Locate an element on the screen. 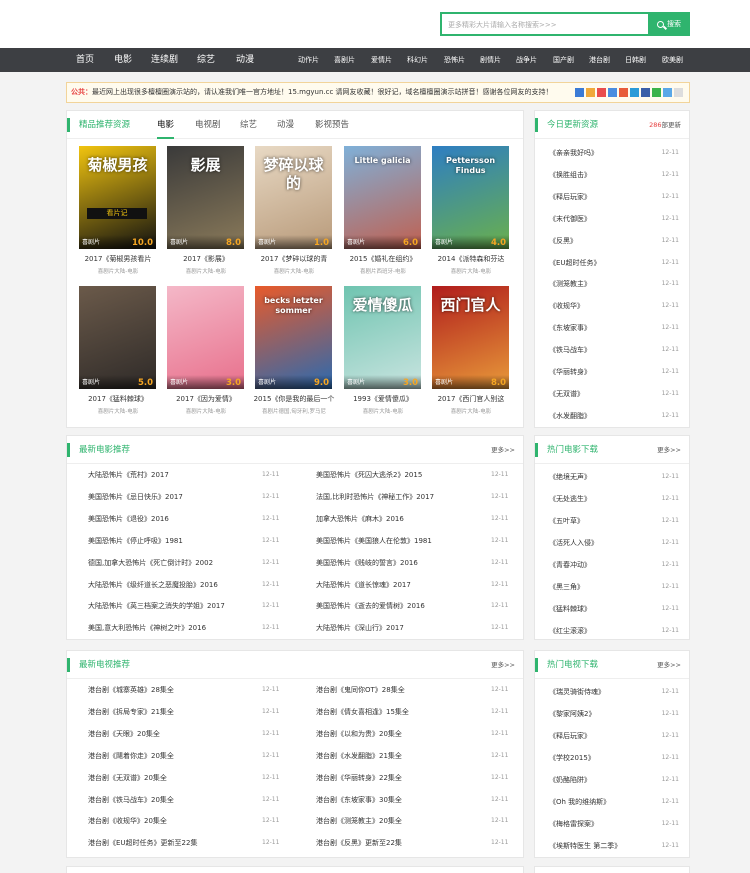  list-item: 美国恐怖片《死囚大逃杀2》2015 is located at coordinates (369, 475).